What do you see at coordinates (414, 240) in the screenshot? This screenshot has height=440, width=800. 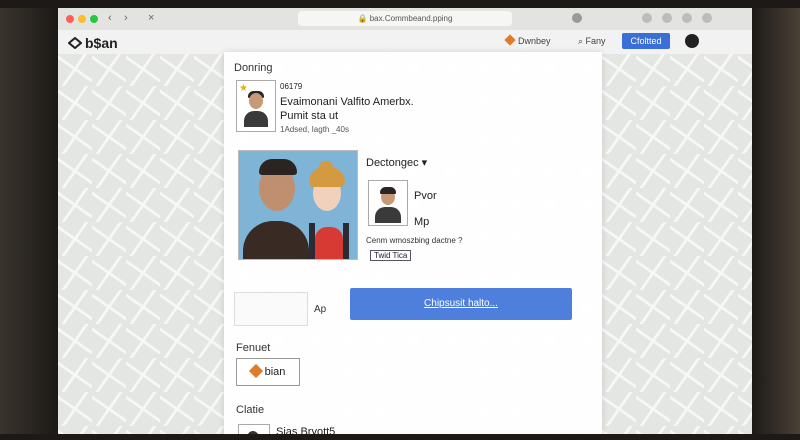 I see `question-text: Cenm wmoszbing dactne ?` at bounding box center [414, 240].